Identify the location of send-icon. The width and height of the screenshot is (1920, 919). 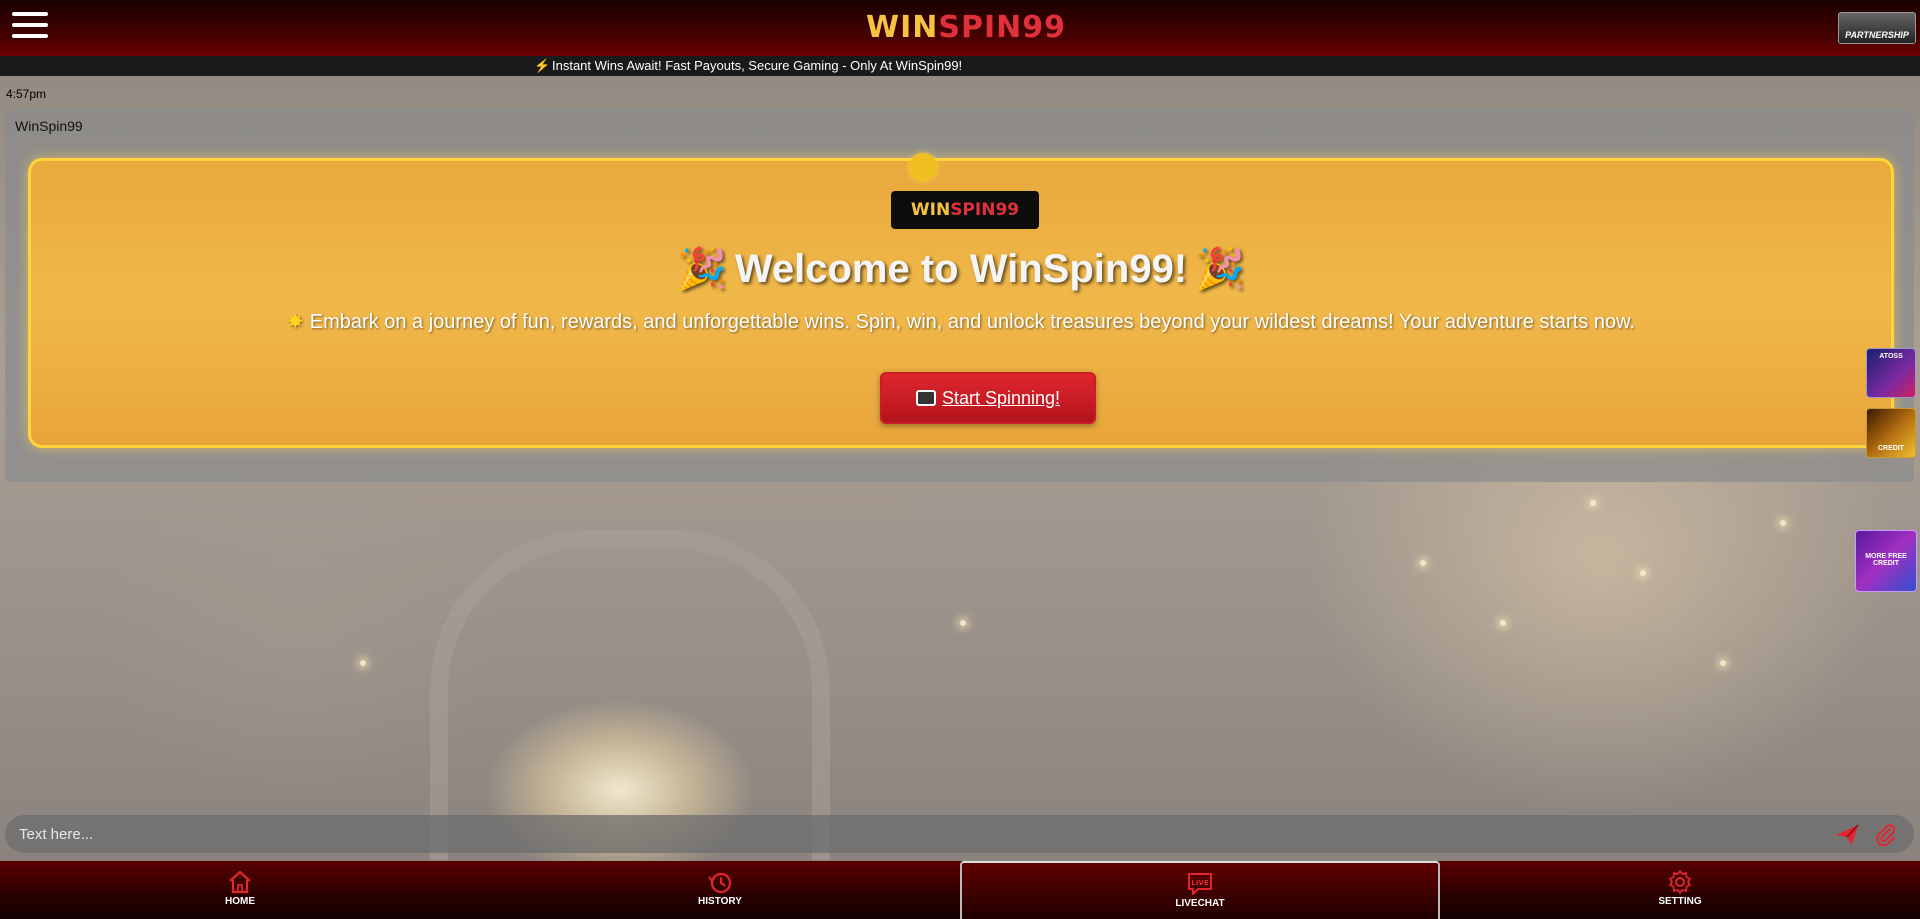
(1847, 835).